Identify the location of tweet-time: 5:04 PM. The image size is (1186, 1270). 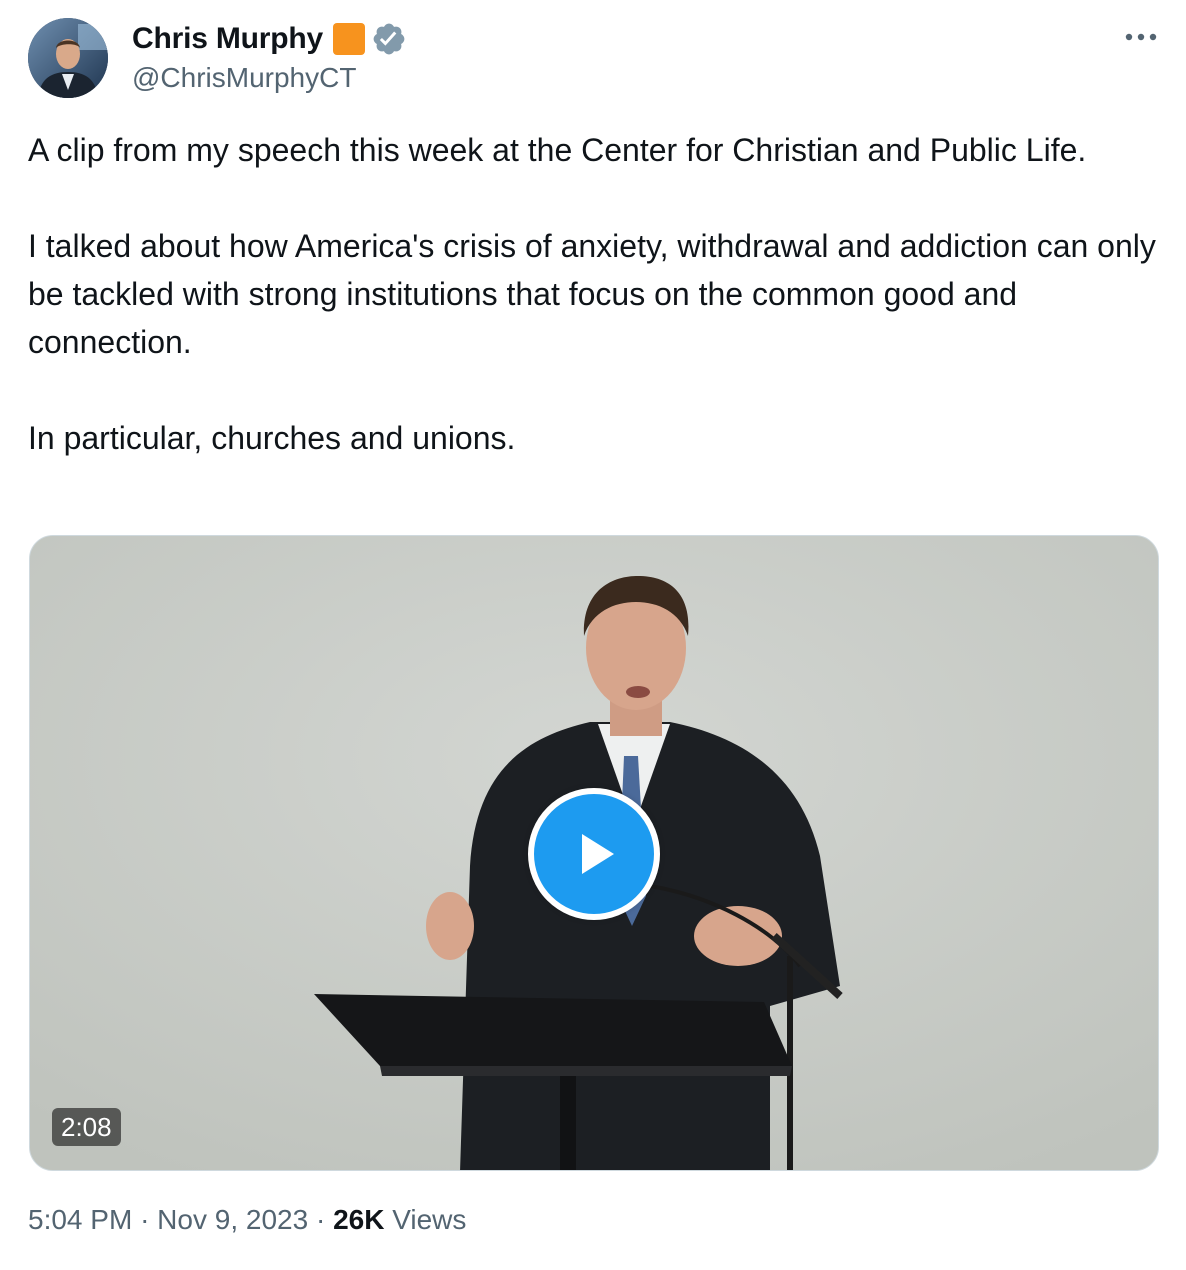
(80, 1219).